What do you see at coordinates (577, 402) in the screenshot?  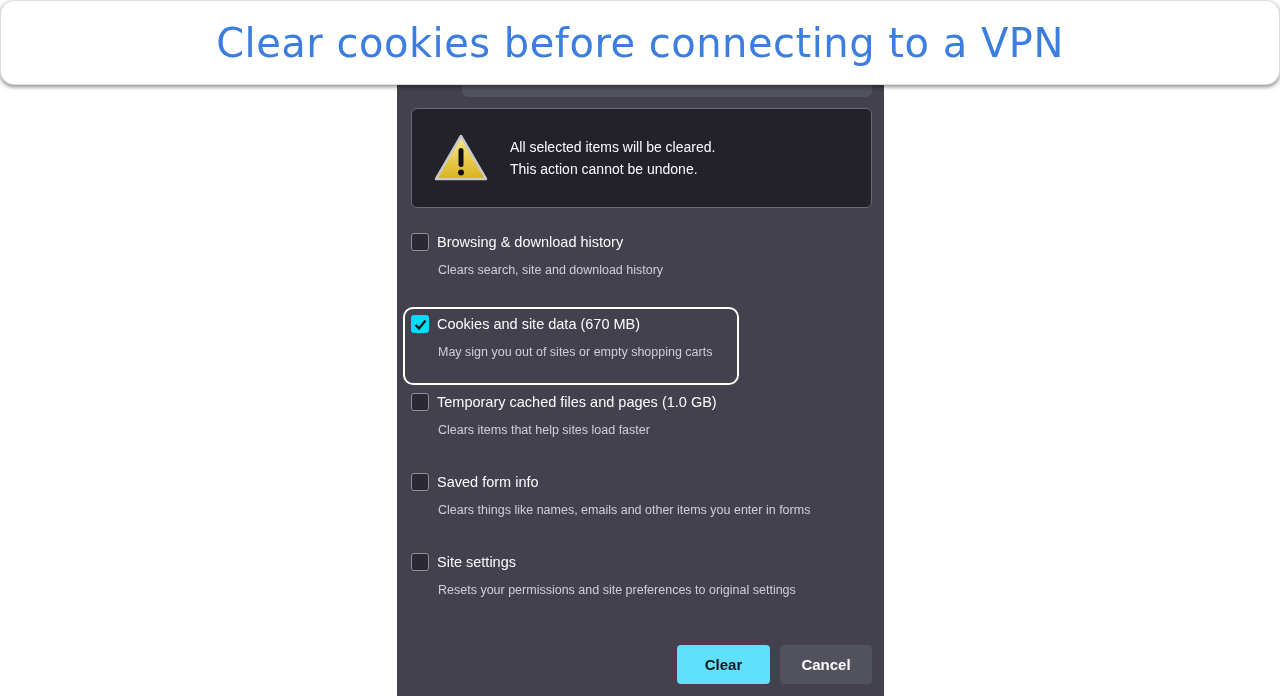 I see `option-label: Temporary cached files and pages (1.0 GB)` at bounding box center [577, 402].